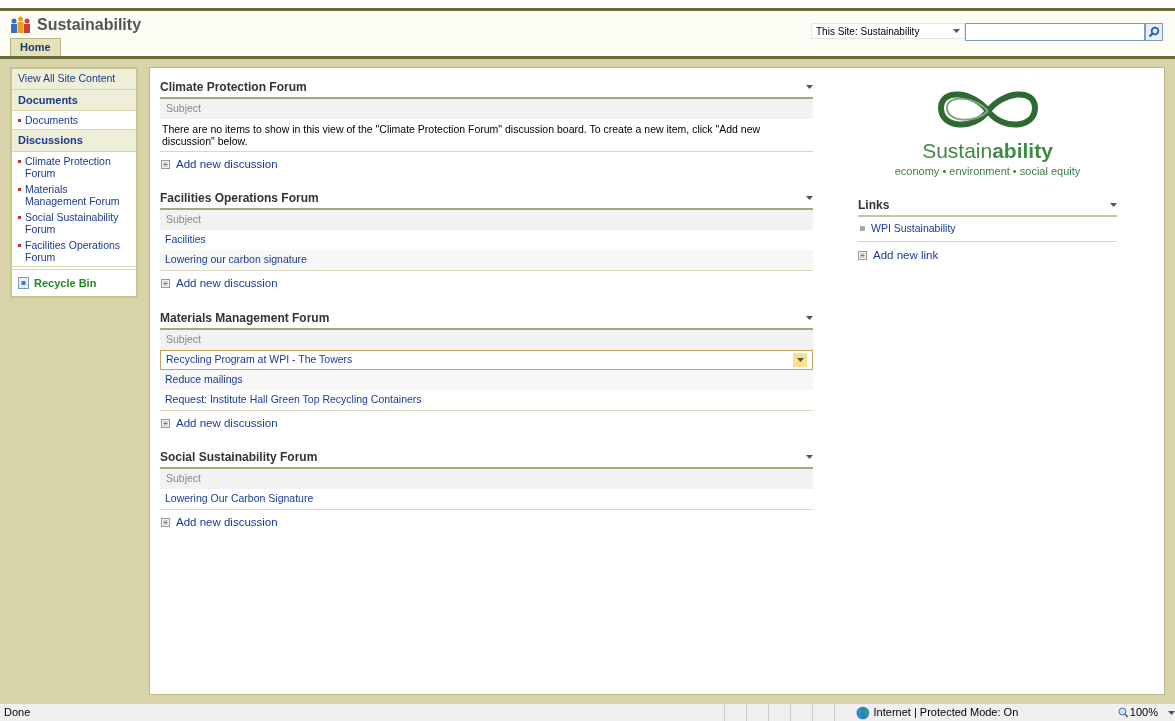 The width and height of the screenshot is (1175, 721). I want to click on site-title: Sustainability, so click(89, 25).